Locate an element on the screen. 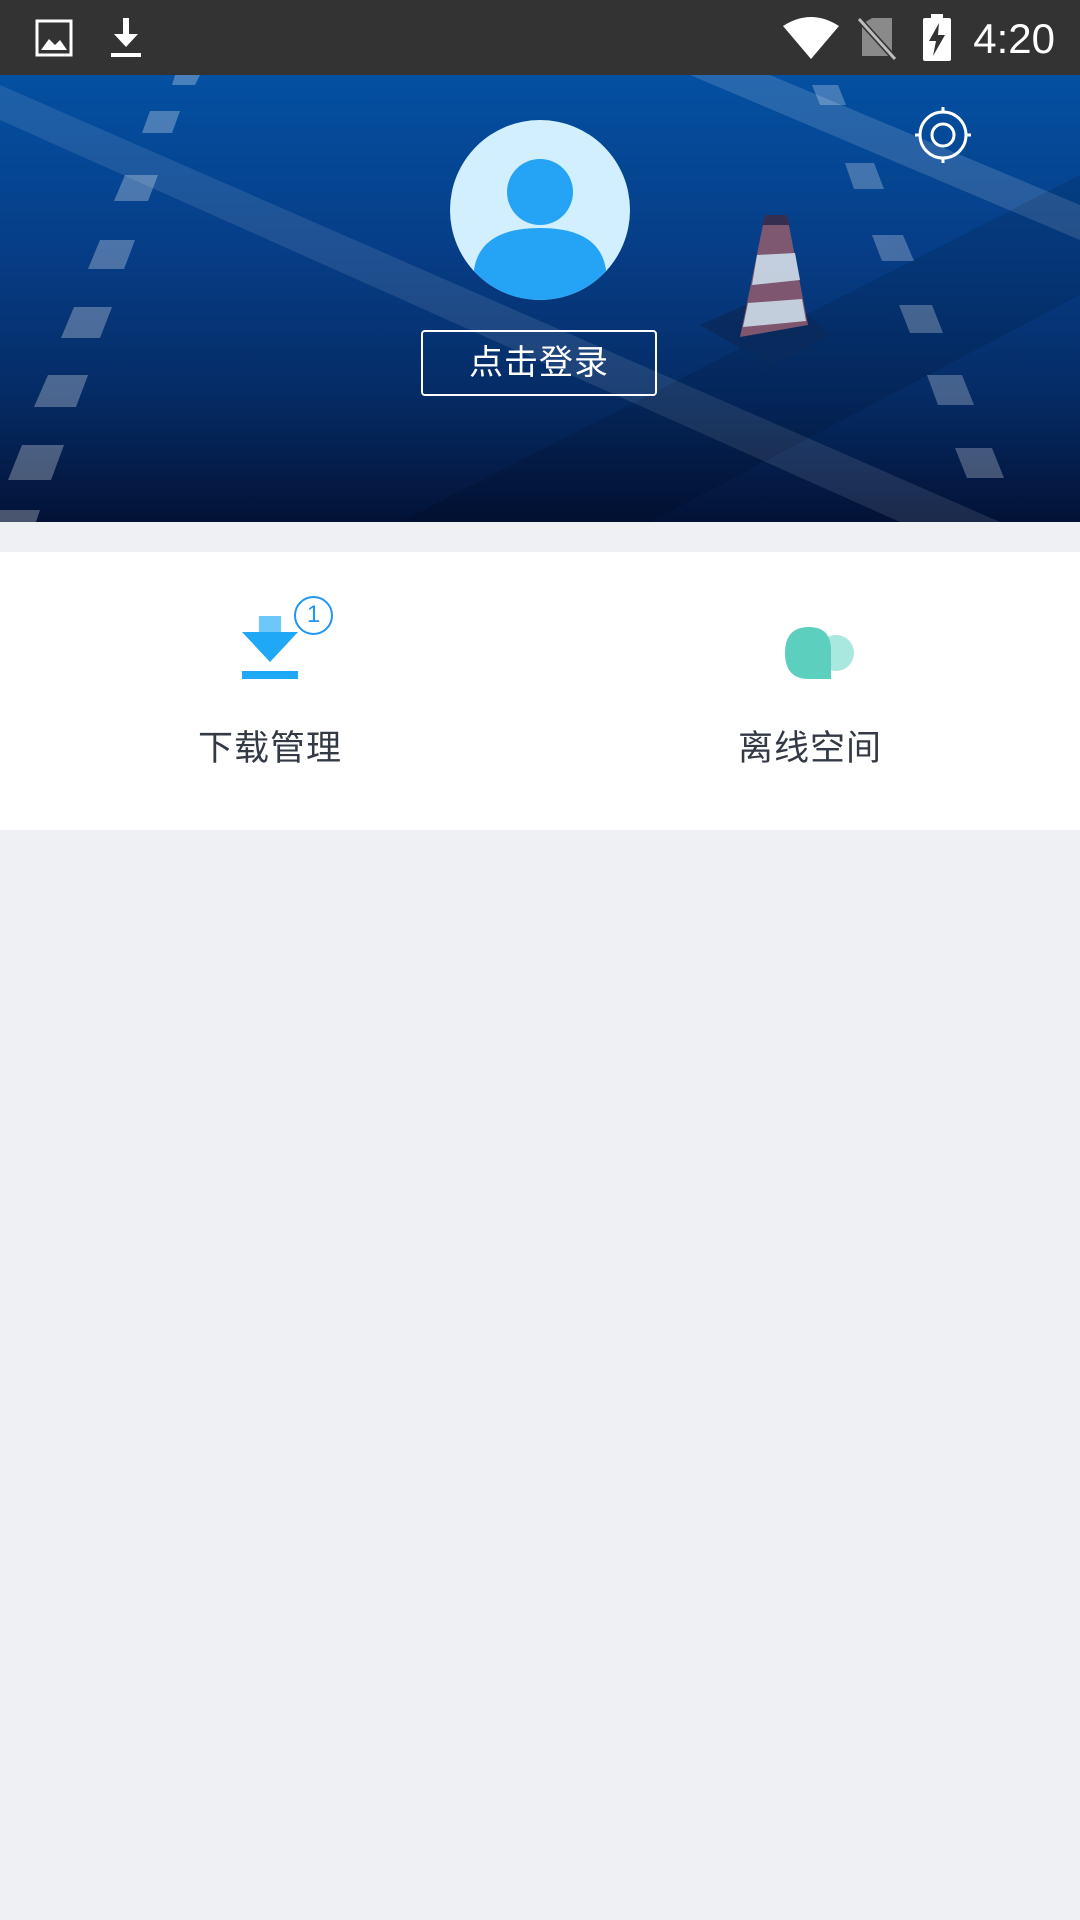 This screenshot has height=1920, width=1080. download-manager-label: 下载管理 is located at coordinates (269, 749).